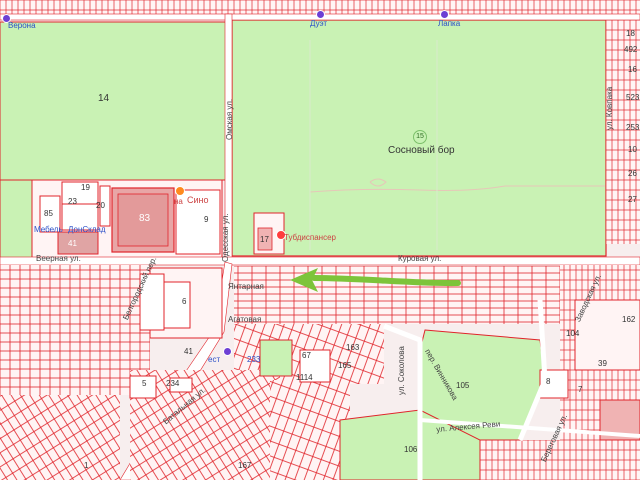 This screenshot has height=480, width=640. What do you see at coordinates (22, 26) in the screenshot?
I see `poi-verona: Верона` at bounding box center [22, 26].